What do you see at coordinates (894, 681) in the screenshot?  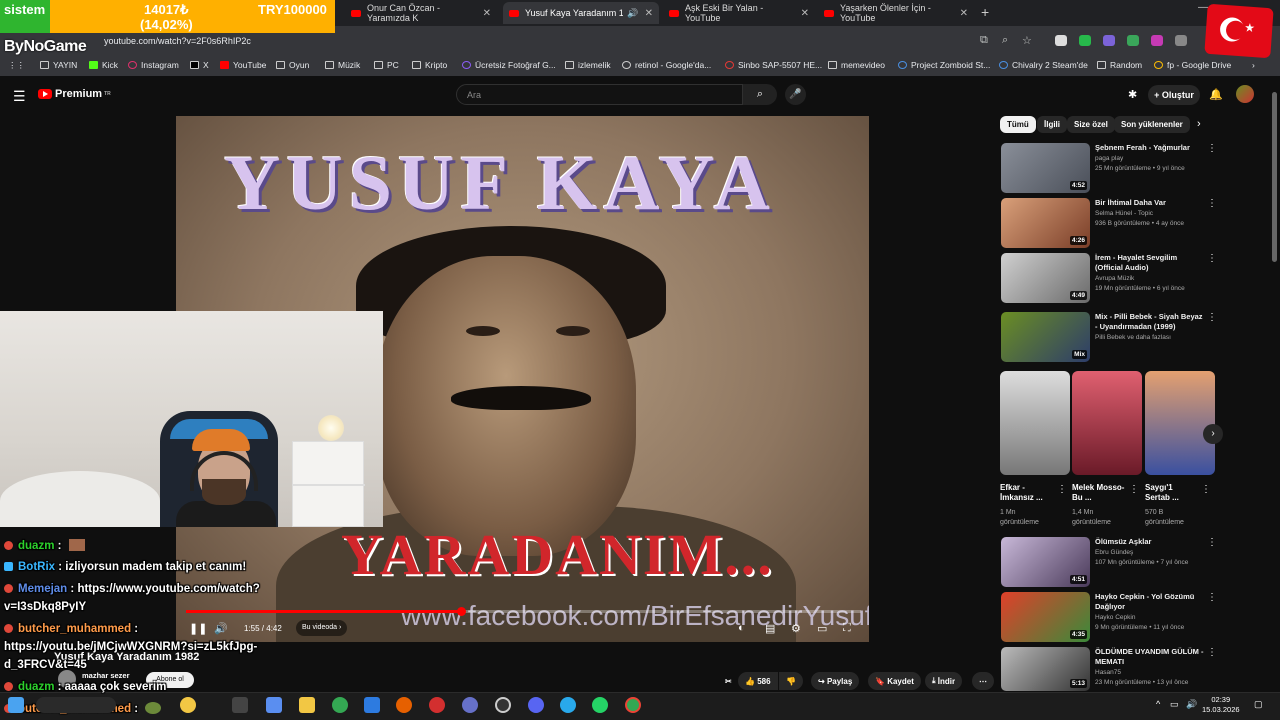 I see `save-button: 🔖 Kaydet` at bounding box center [894, 681].